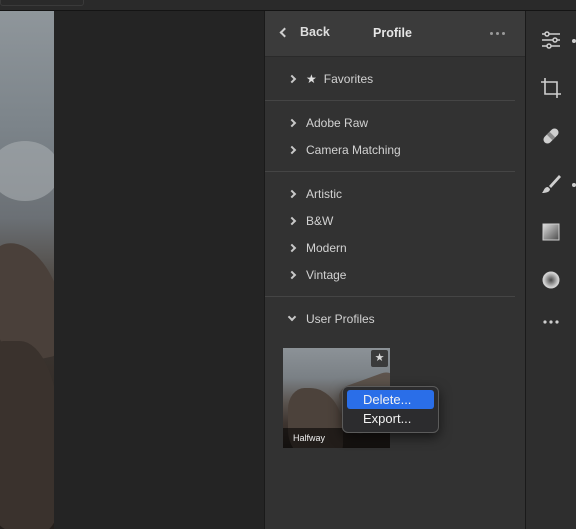 The image size is (576, 529). Describe the element at coordinates (390, 274) in the screenshot. I see `profile-row-vintage: Vintage` at that location.